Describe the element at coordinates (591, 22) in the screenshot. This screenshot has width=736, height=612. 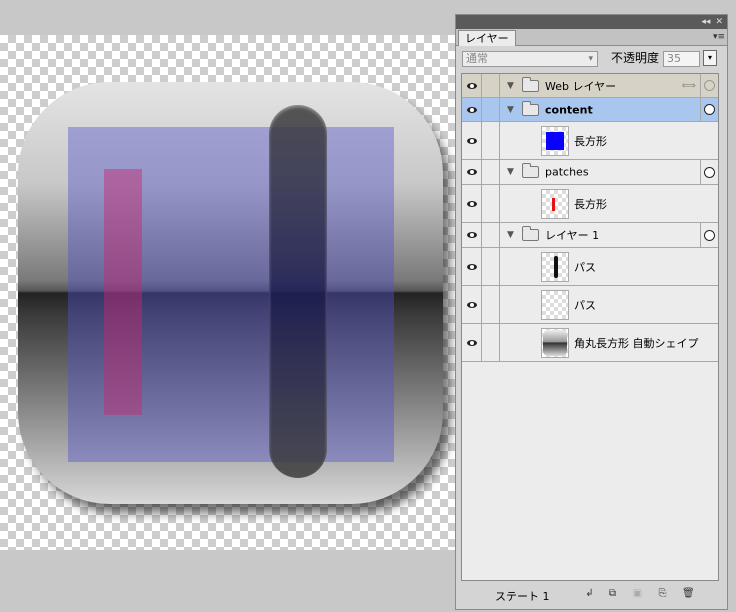
I see `panel-title-strip: ◂◂ ✕` at that location.